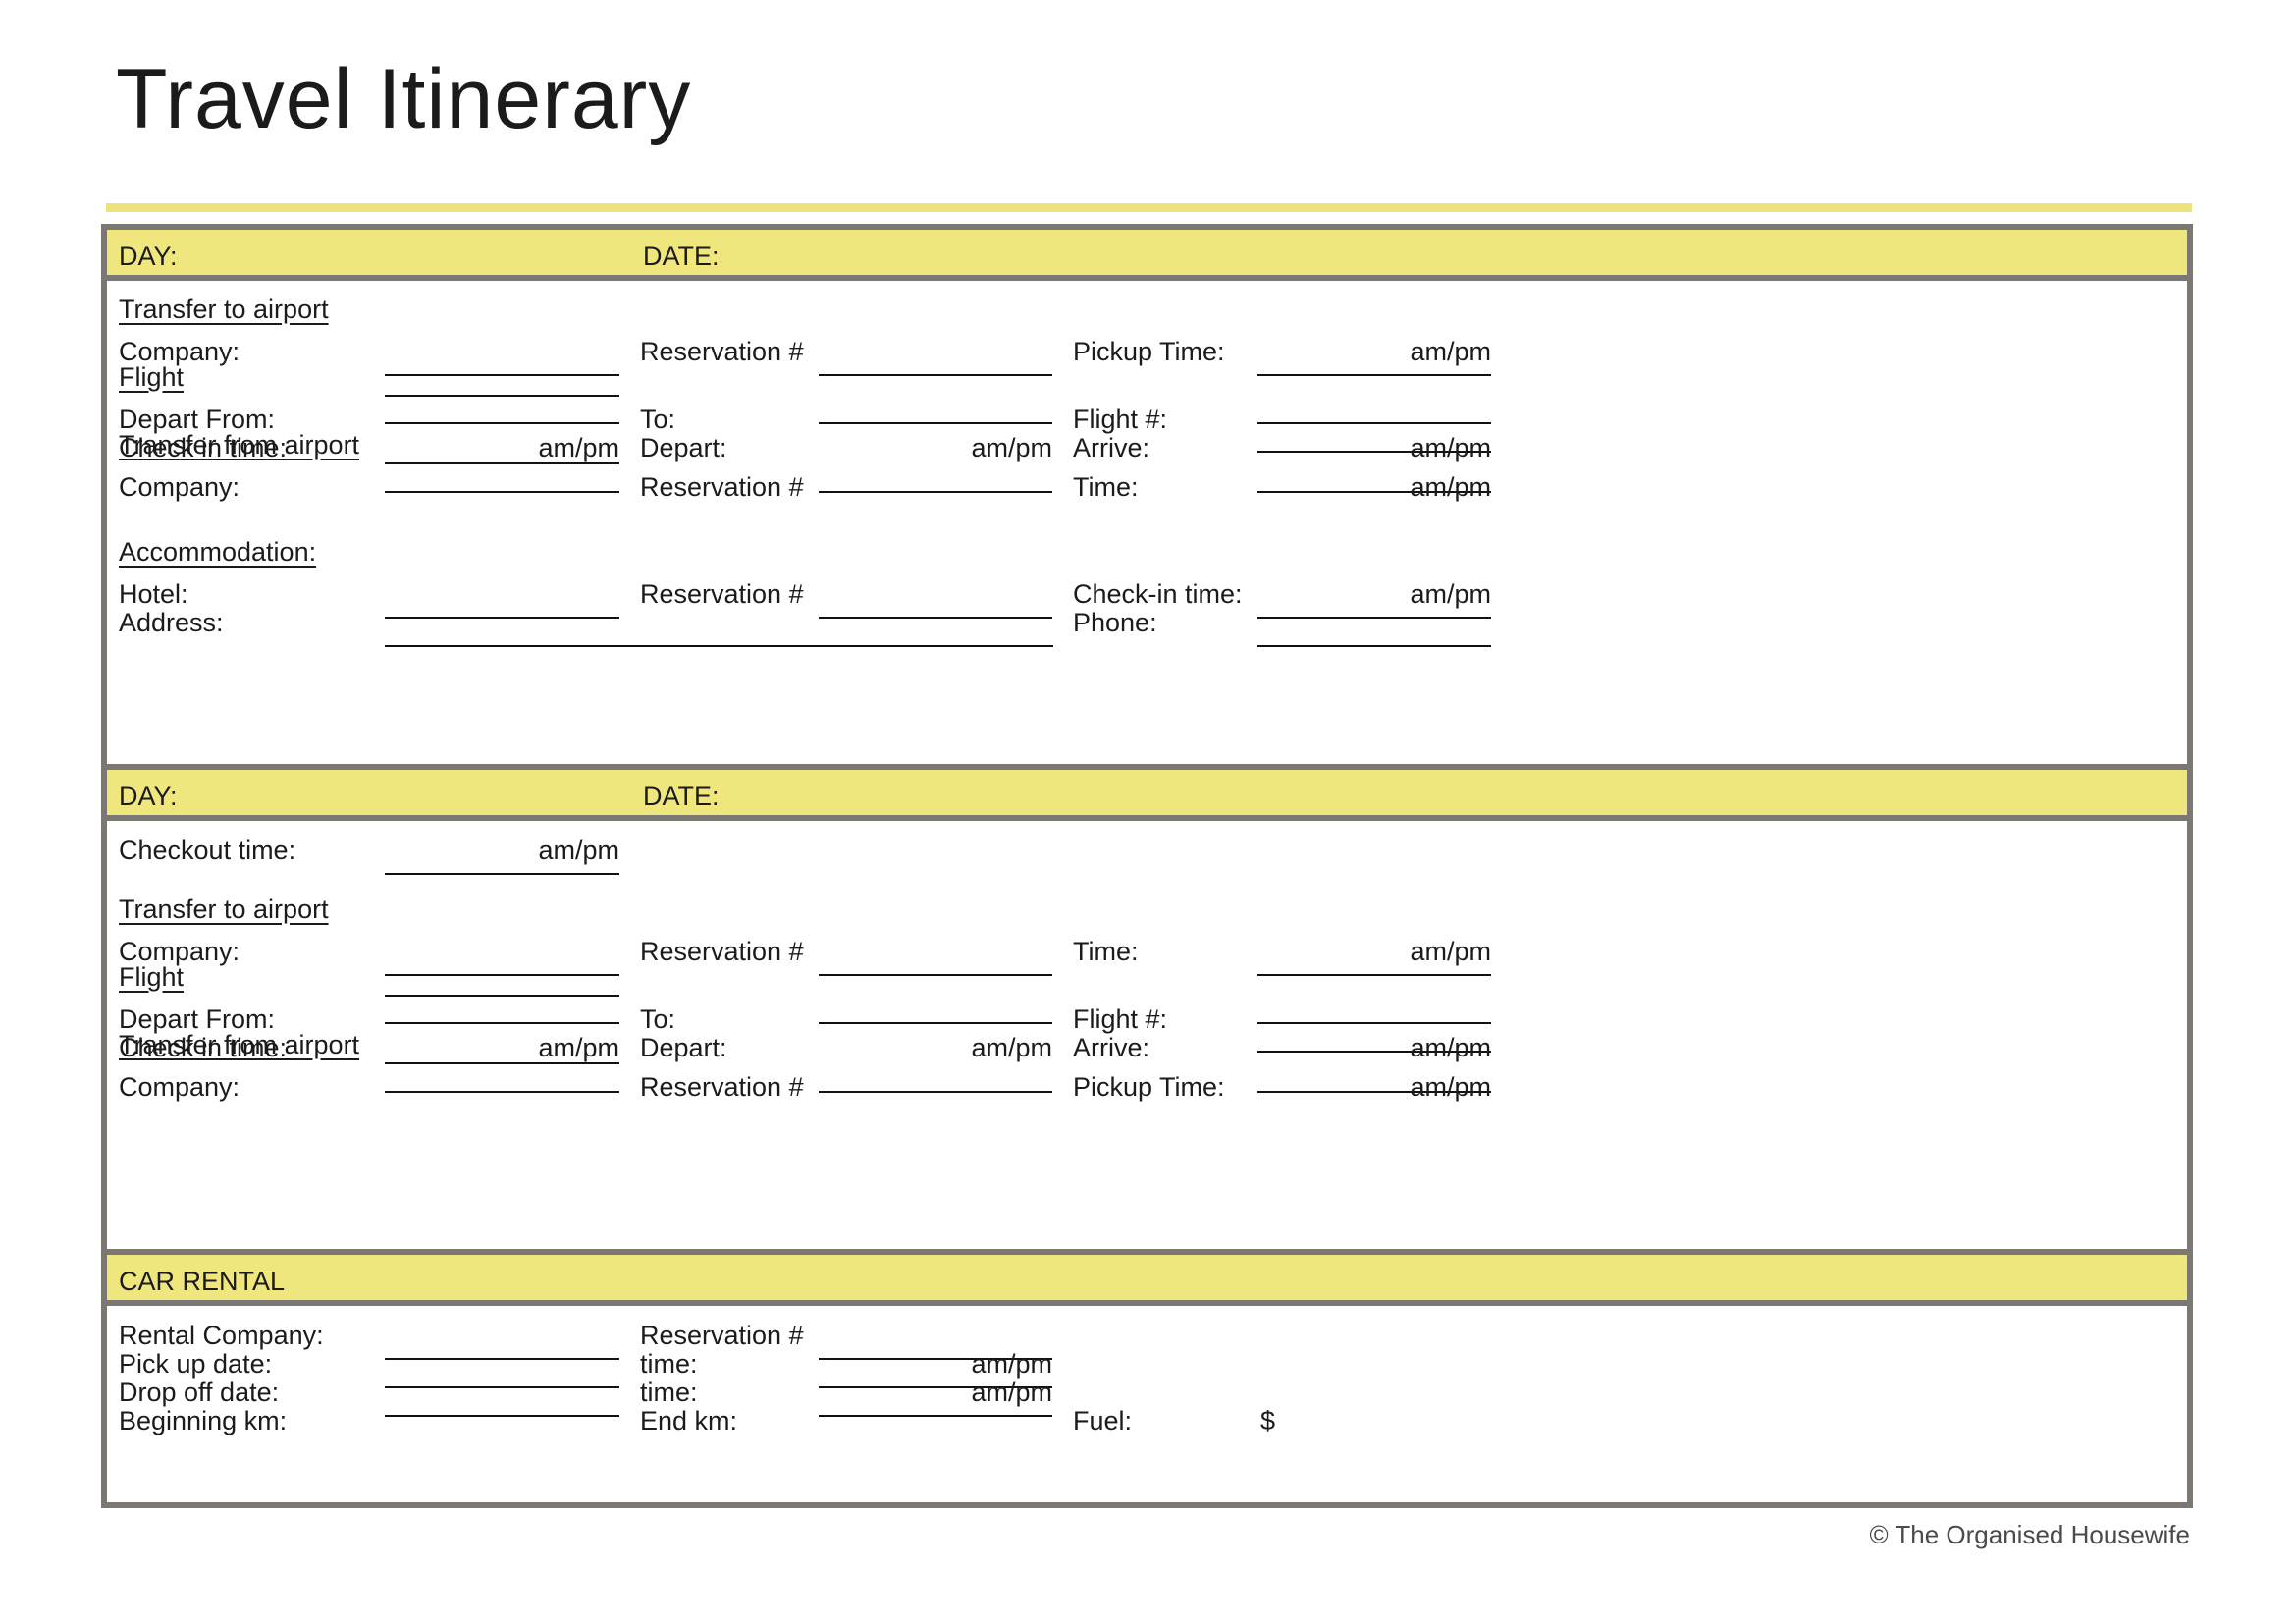 The height and width of the screenshot is (1624, 2296). I want to click on time-label-1: Time:, so click(1106, 487).